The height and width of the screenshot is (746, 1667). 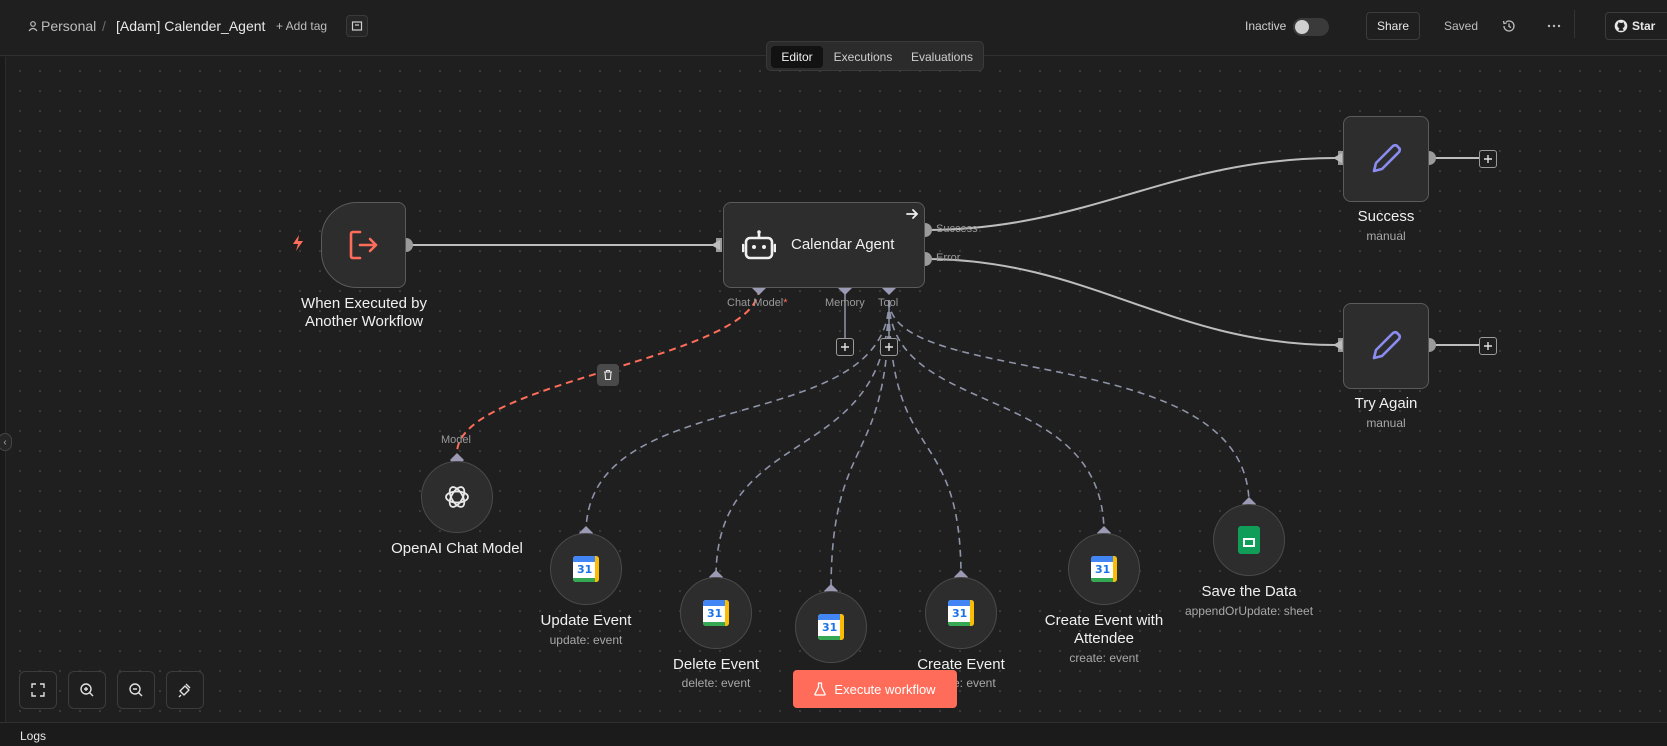 What do you see at coordinates (6, 442) in the screenshot?
I see `expand-sidebar-button: ‹` at bounding box center [6, 442].